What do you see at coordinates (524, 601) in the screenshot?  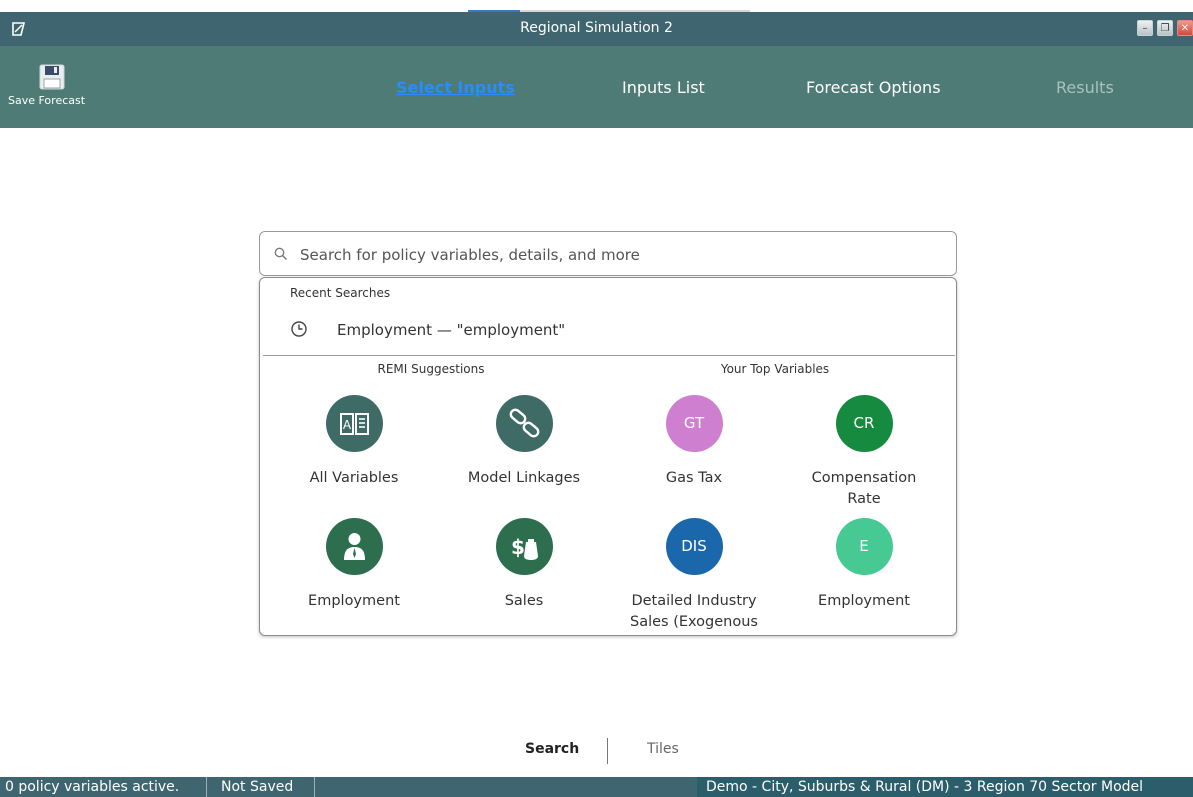 I see `tile-label: Sales` at bounding box center [524, 601].